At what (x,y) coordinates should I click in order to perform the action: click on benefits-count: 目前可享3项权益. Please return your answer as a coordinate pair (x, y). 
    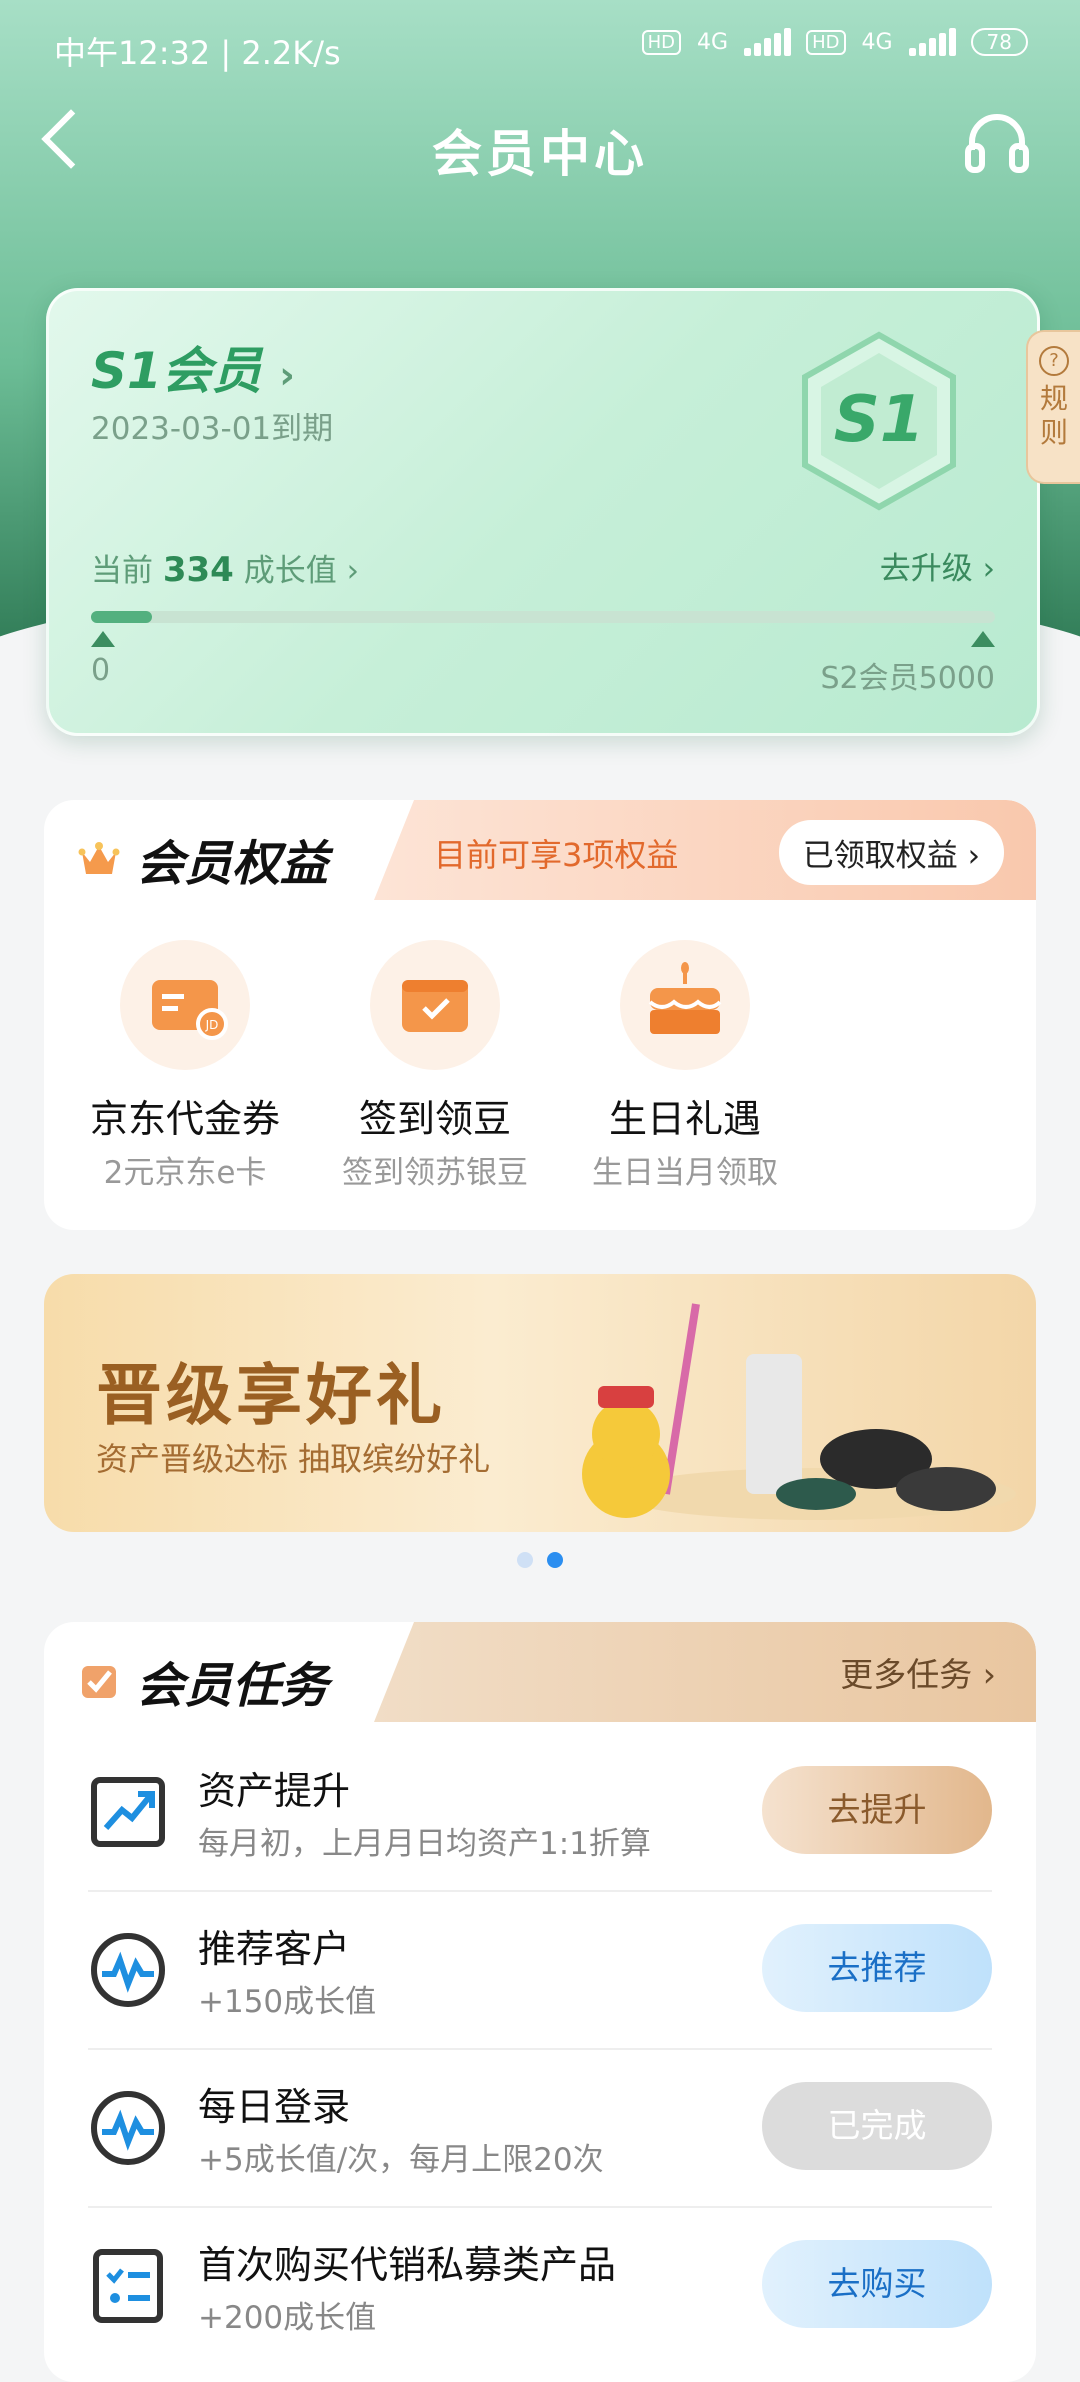
    Looking at the image, I should click on (556, 855).